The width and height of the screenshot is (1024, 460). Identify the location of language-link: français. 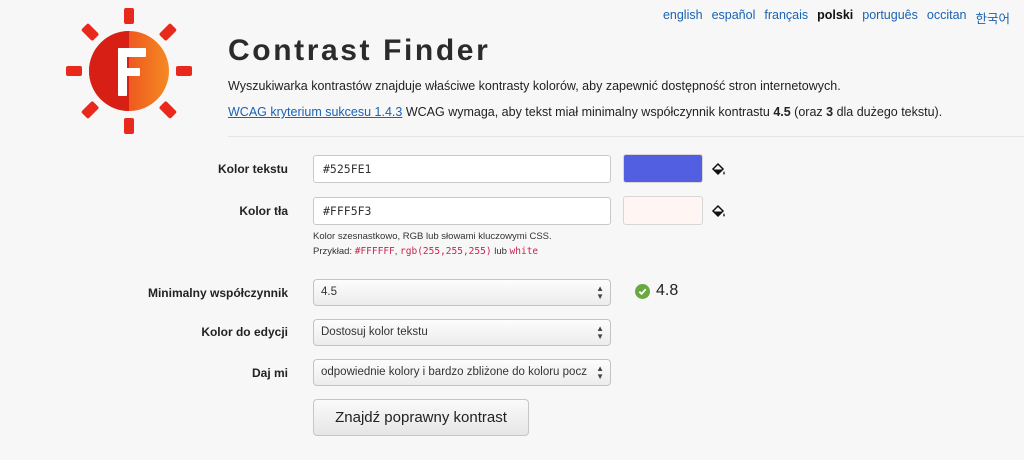
(786, 17).